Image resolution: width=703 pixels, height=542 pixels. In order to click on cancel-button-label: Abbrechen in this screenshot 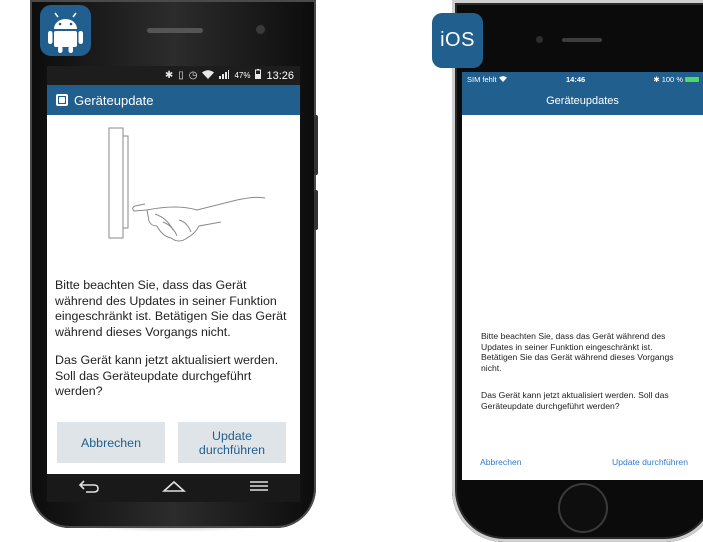, I will do `click(111, 442)`.